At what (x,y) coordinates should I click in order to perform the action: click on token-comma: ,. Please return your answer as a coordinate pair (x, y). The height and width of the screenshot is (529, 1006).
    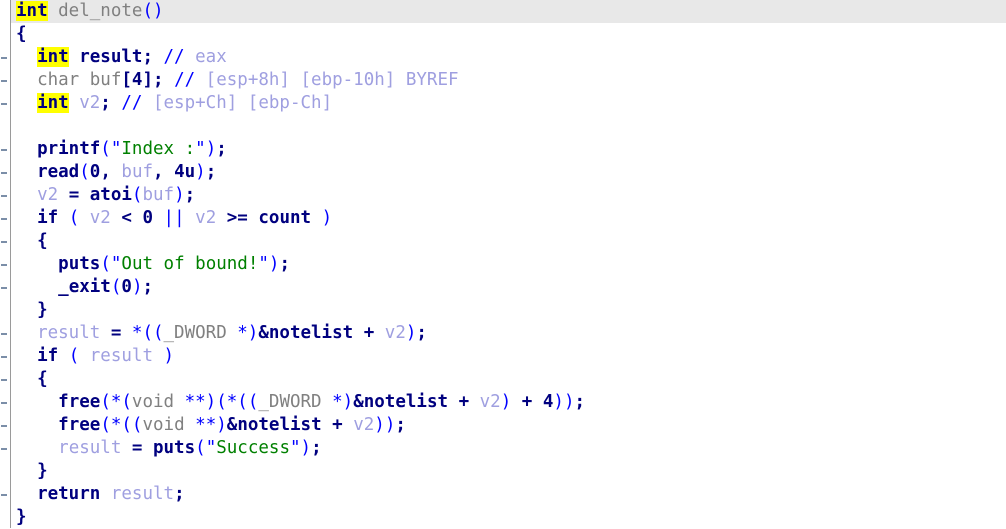
    Looking at the image, I should click on (164, 172).